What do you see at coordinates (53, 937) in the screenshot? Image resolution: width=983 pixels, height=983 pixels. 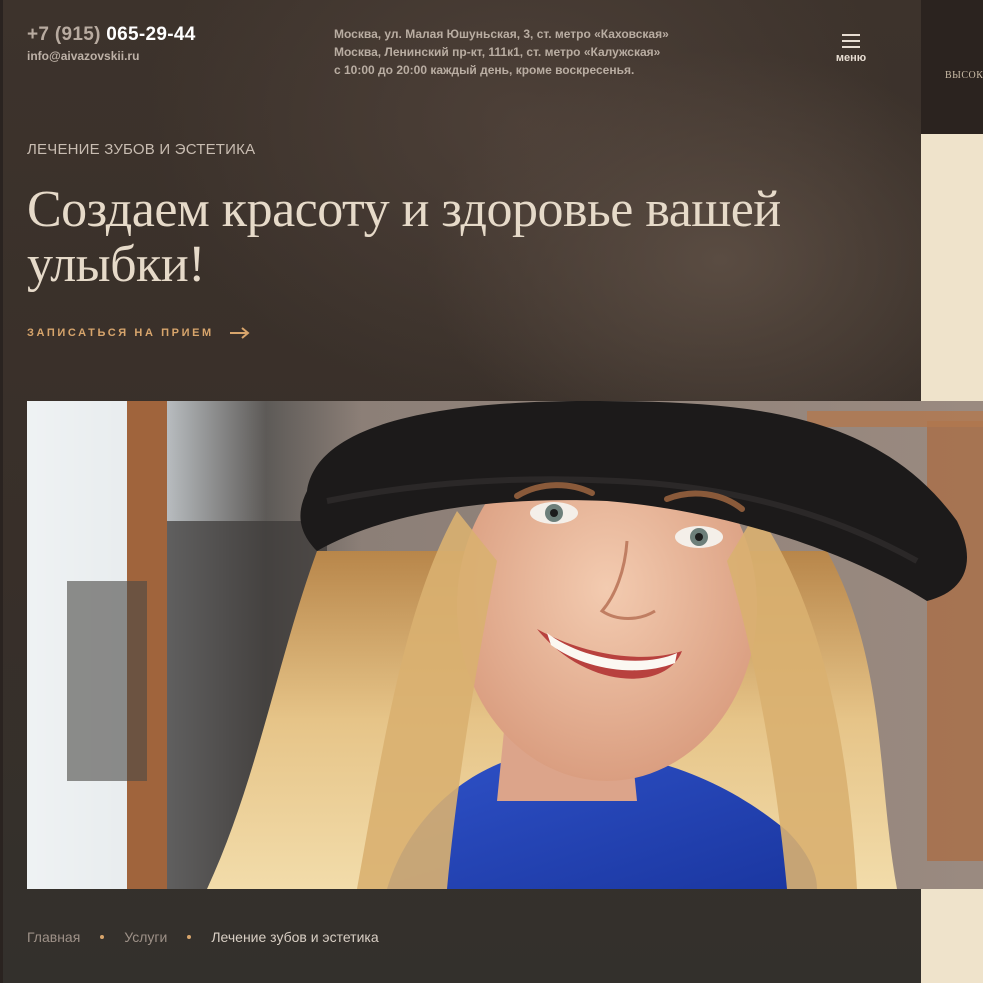 I see `breadcrumb-home: Главная` at bounding box center [53, 937].